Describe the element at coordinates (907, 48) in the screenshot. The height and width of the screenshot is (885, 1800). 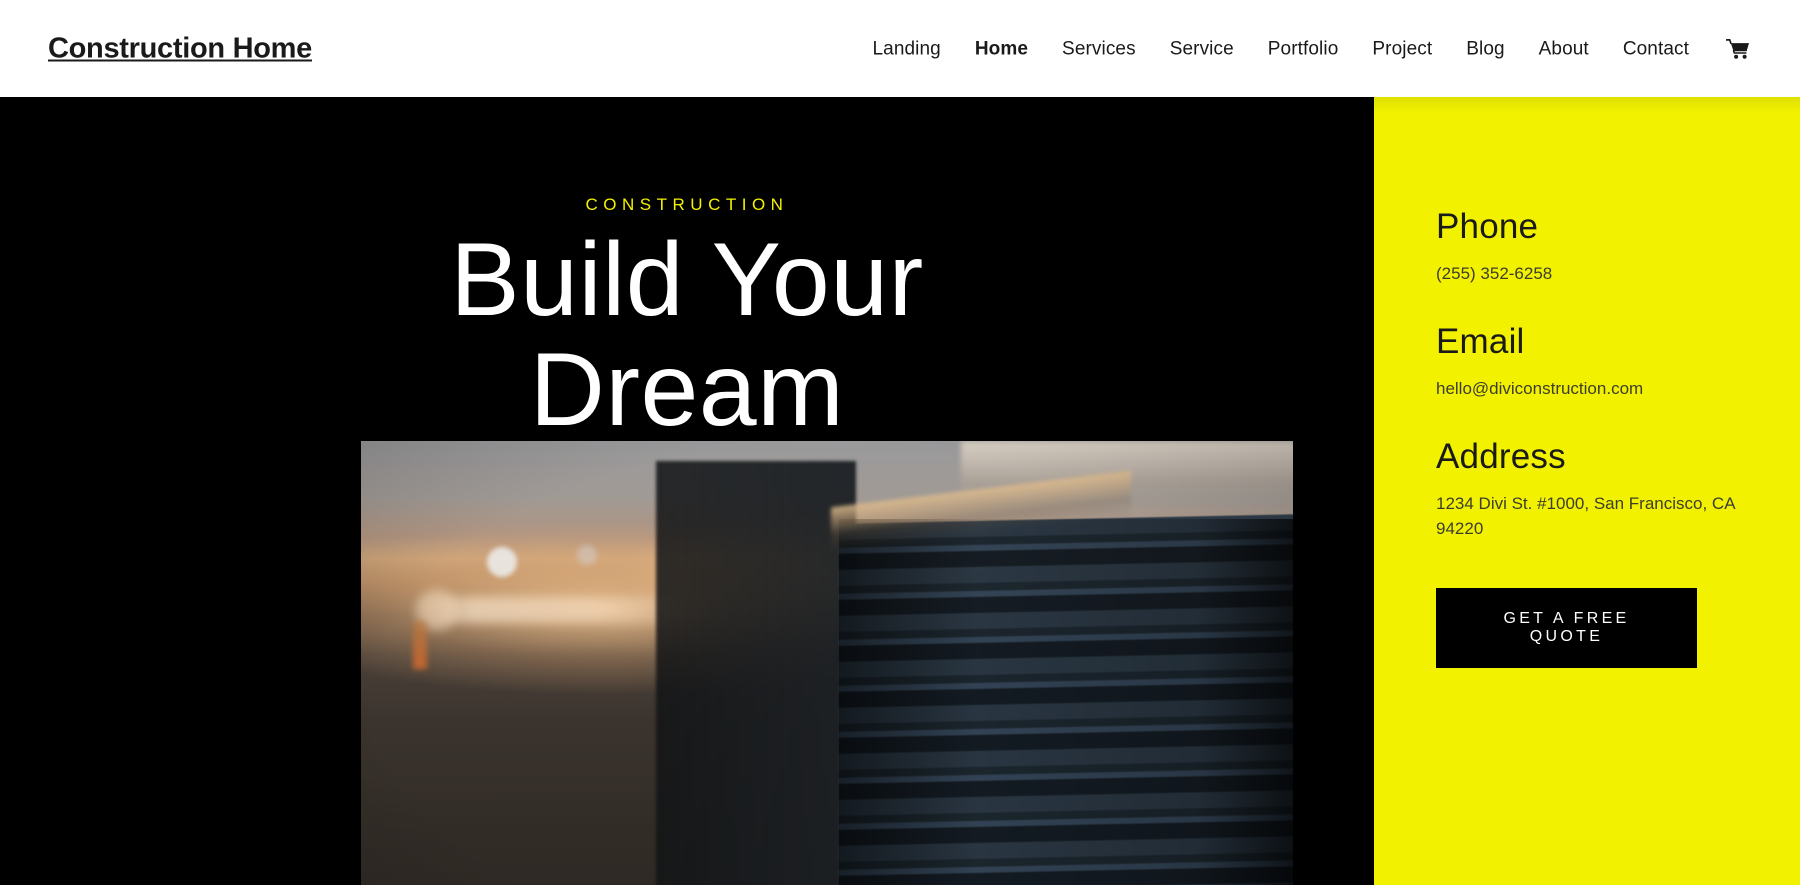
I see `nav-item-landing: Landing` at that location.